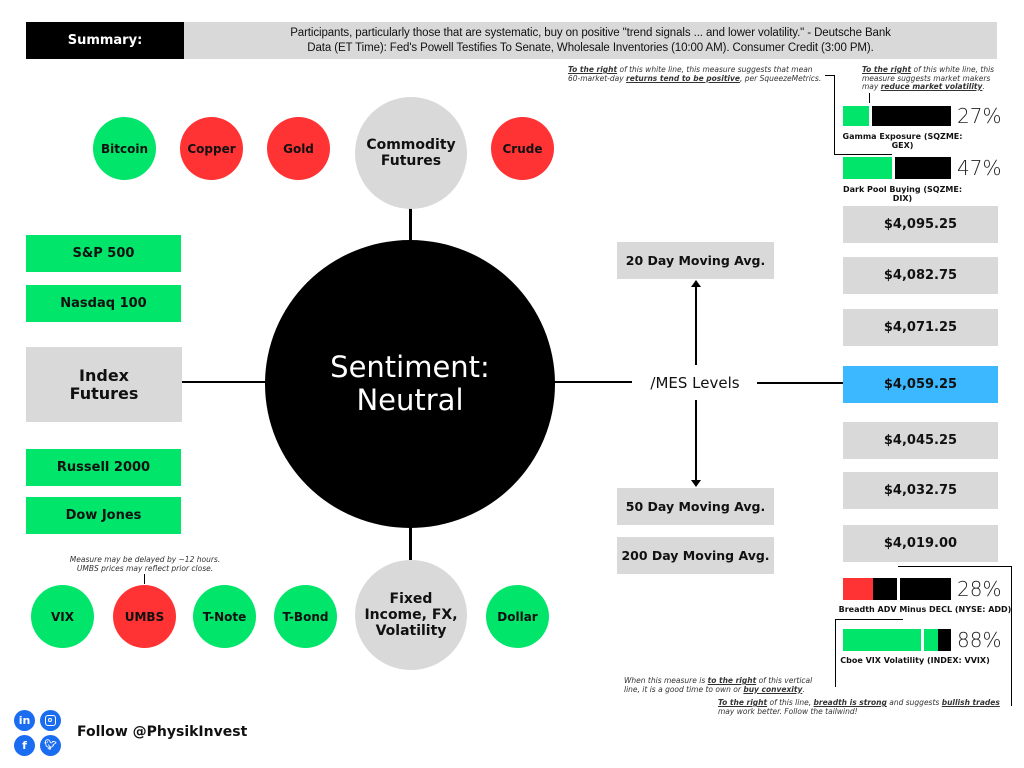  What do you see at coordinates (145, 568) in the screenshot?
I see `umbs-note-line-2: UMBS prices may reflect prior close.` at bounding box center [145, 568].